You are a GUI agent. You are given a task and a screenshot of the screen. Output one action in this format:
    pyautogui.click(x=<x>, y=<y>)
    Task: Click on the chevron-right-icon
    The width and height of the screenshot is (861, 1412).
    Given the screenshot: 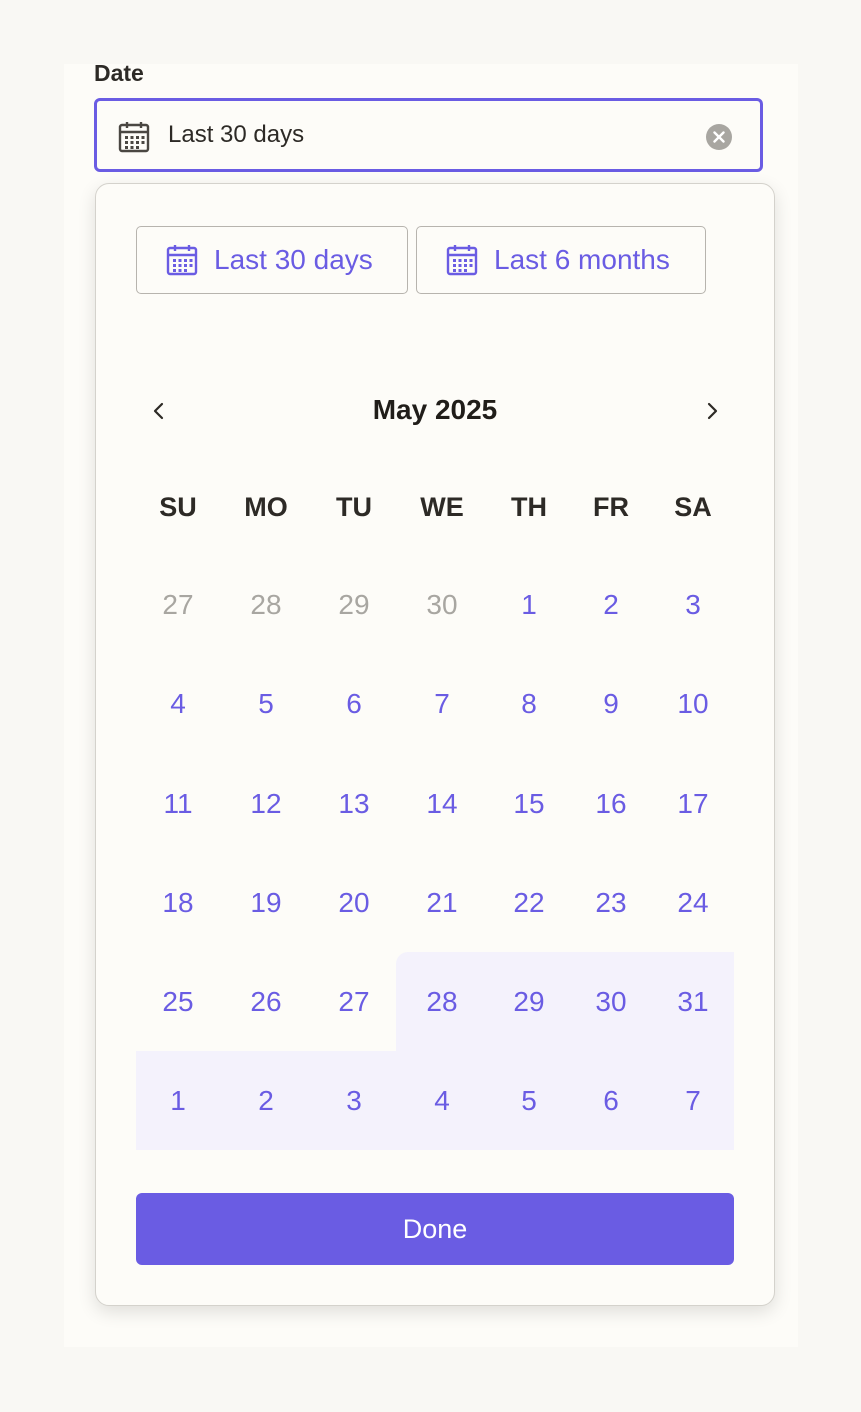 What is the action you would take?
    pyautogui.click(x=712, y=411)
    